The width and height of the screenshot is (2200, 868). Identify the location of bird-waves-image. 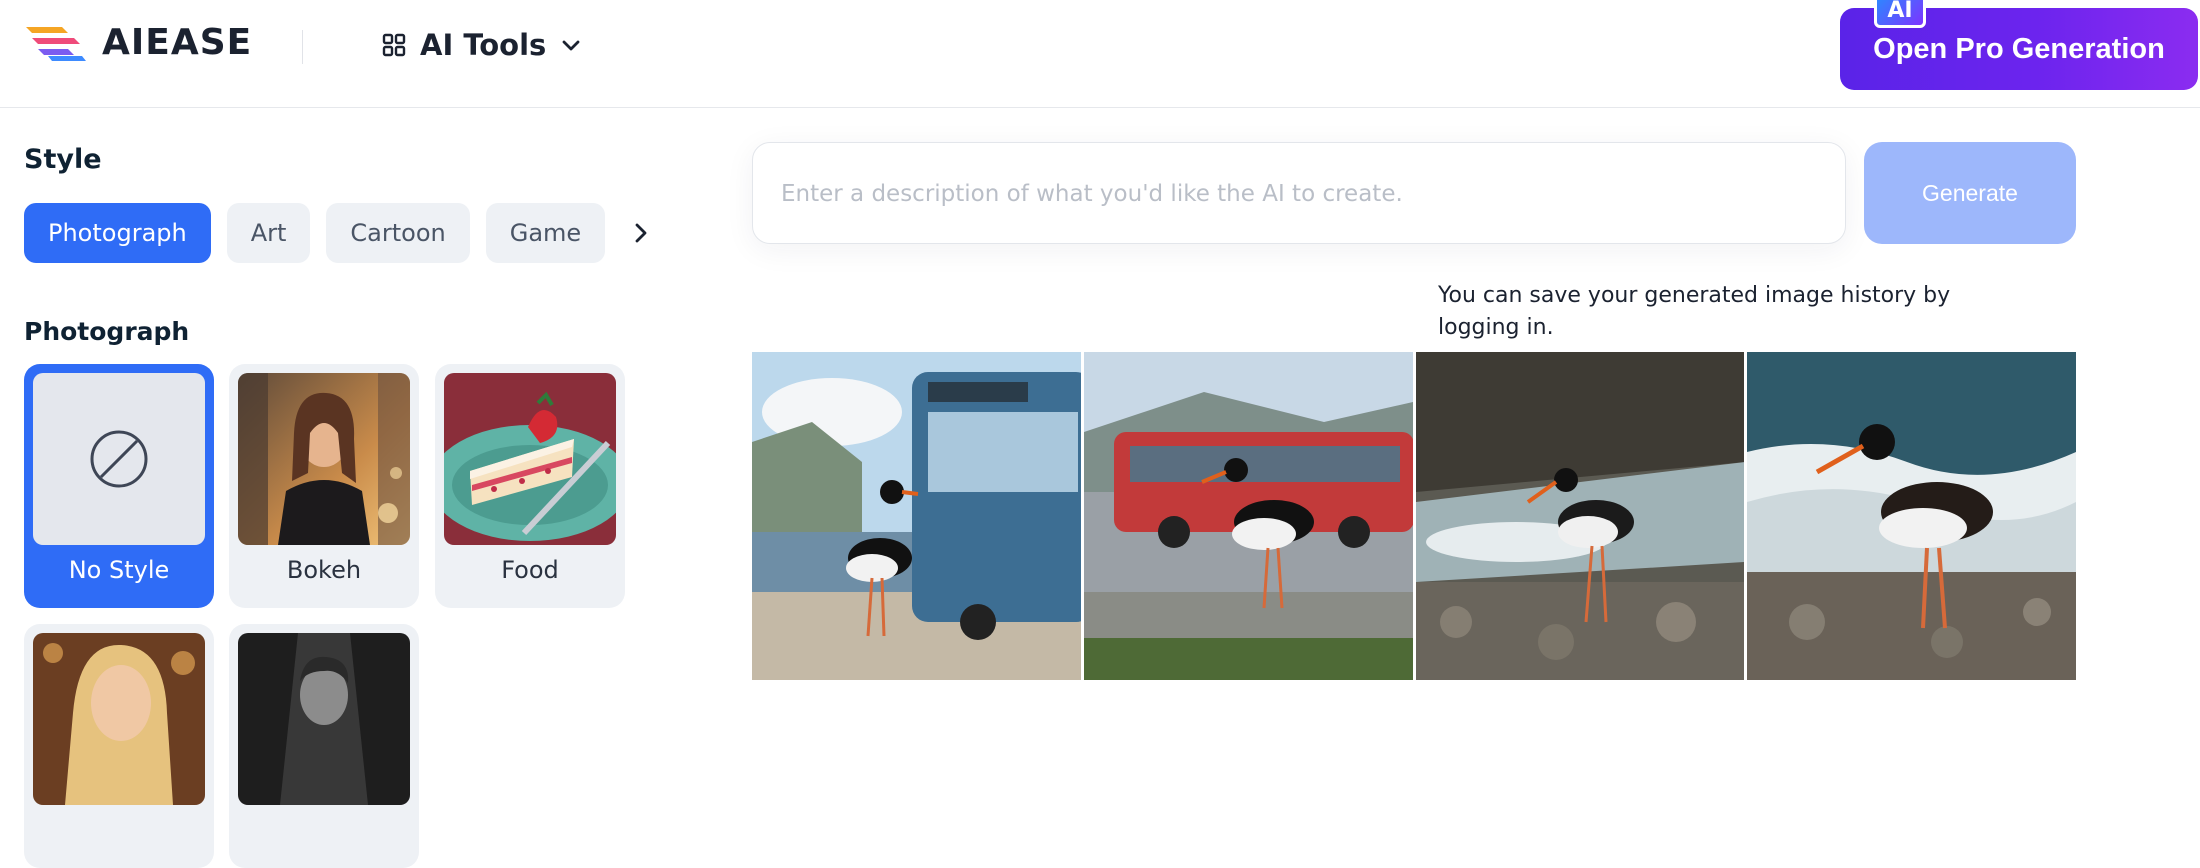
(1911, 516).